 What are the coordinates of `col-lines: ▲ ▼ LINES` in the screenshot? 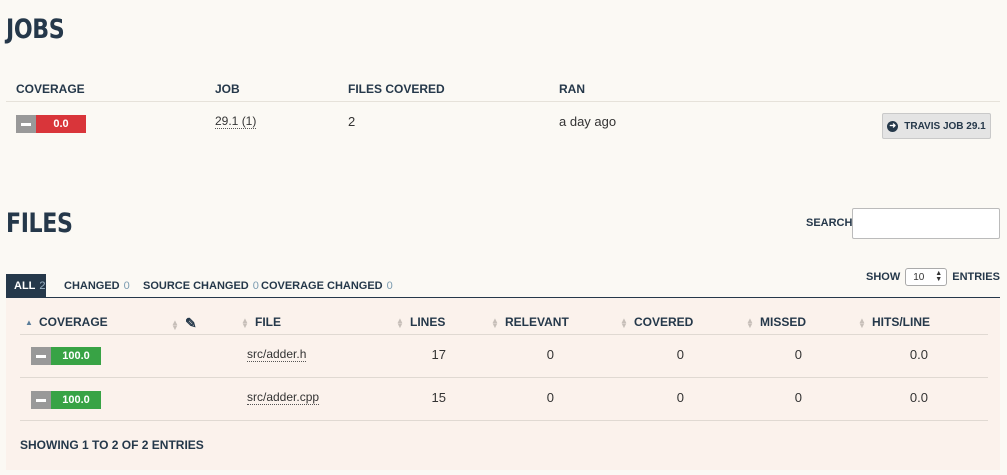 It's located at (420, 322).